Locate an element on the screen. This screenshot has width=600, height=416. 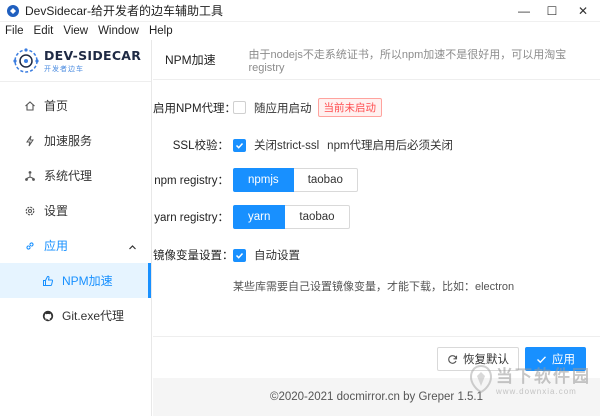
yarn-registry-label: yarn registry： is located at coordinates (191, 218).